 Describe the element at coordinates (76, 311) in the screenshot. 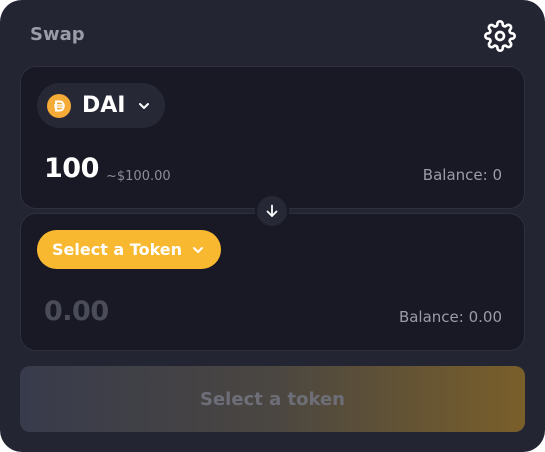

I see `to-amount-input: 0.00` at that location.